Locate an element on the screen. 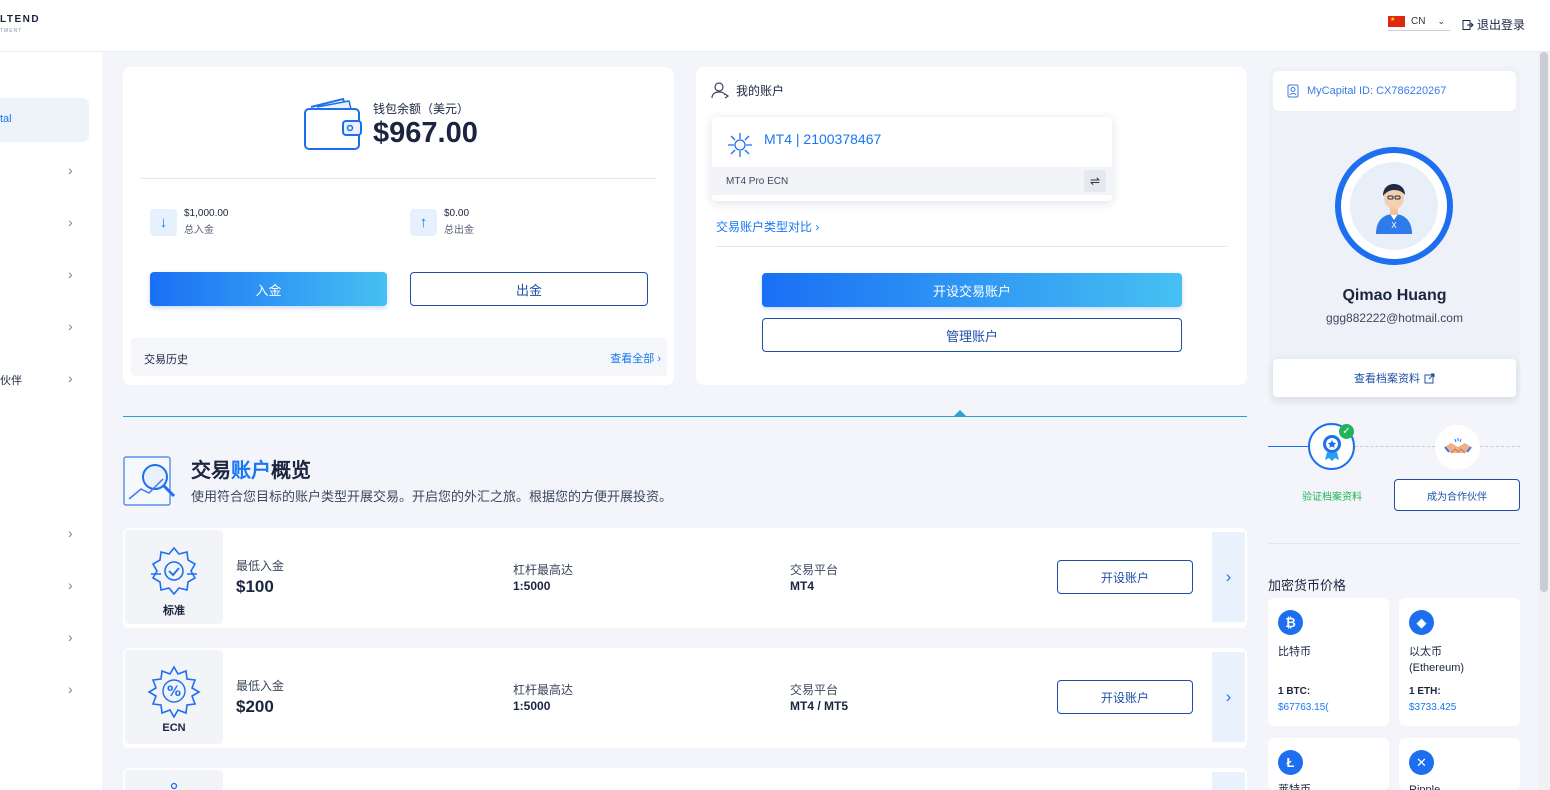 The image size is (1550, 790). logout-label: 退出登录 is located at coordinates (1501, 25).